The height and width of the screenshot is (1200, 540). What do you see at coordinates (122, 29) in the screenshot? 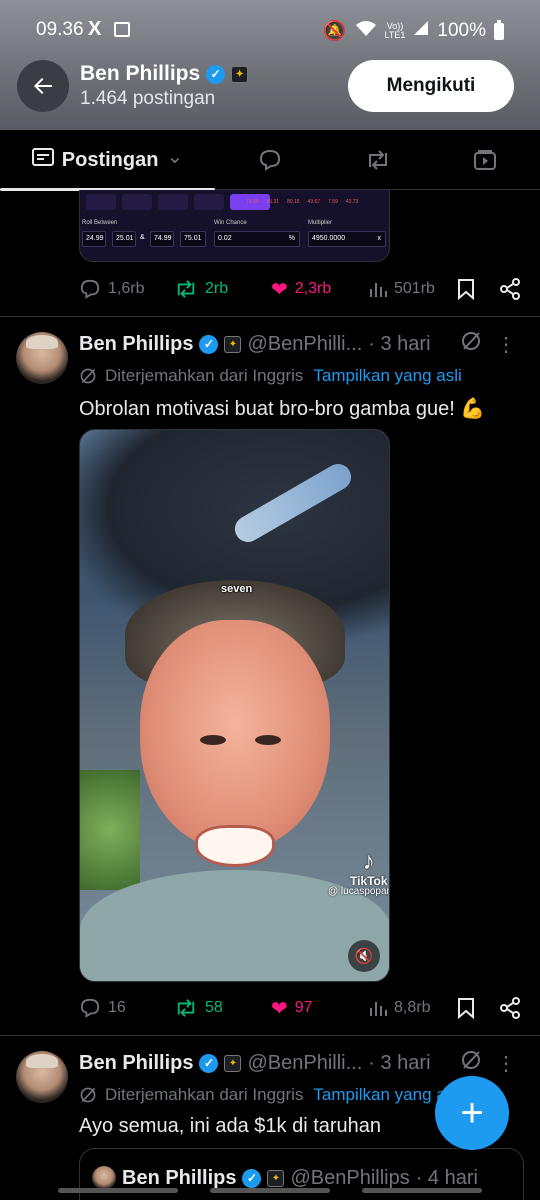
I see `image-notification-icon` at bounding box center [122, 29].